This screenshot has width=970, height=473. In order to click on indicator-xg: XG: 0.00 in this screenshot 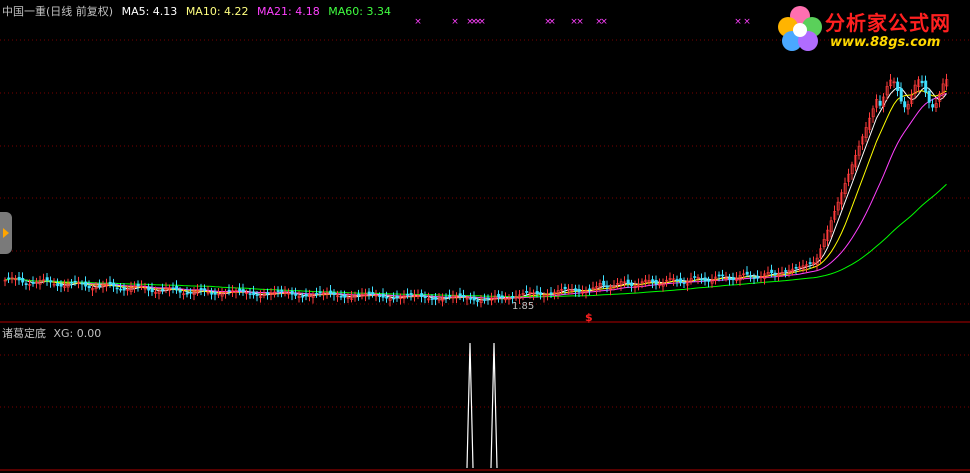, I will do `click(77, 333)`.